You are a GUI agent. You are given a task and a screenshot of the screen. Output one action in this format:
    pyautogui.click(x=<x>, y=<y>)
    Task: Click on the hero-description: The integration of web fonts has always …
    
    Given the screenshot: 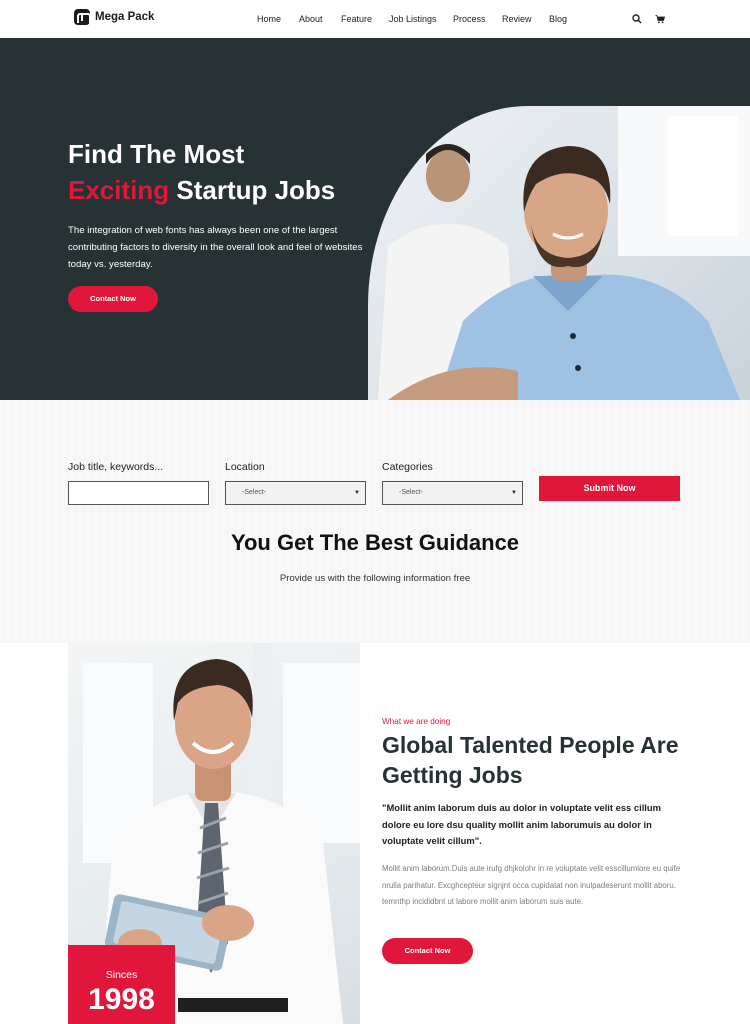 What is the action you would take?
    pyautogui.click(x=215, y=247)
    